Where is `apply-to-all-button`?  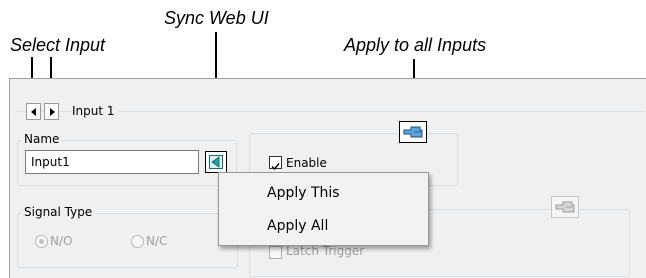
apply-to-all-button is located at coordinates (413, 132).